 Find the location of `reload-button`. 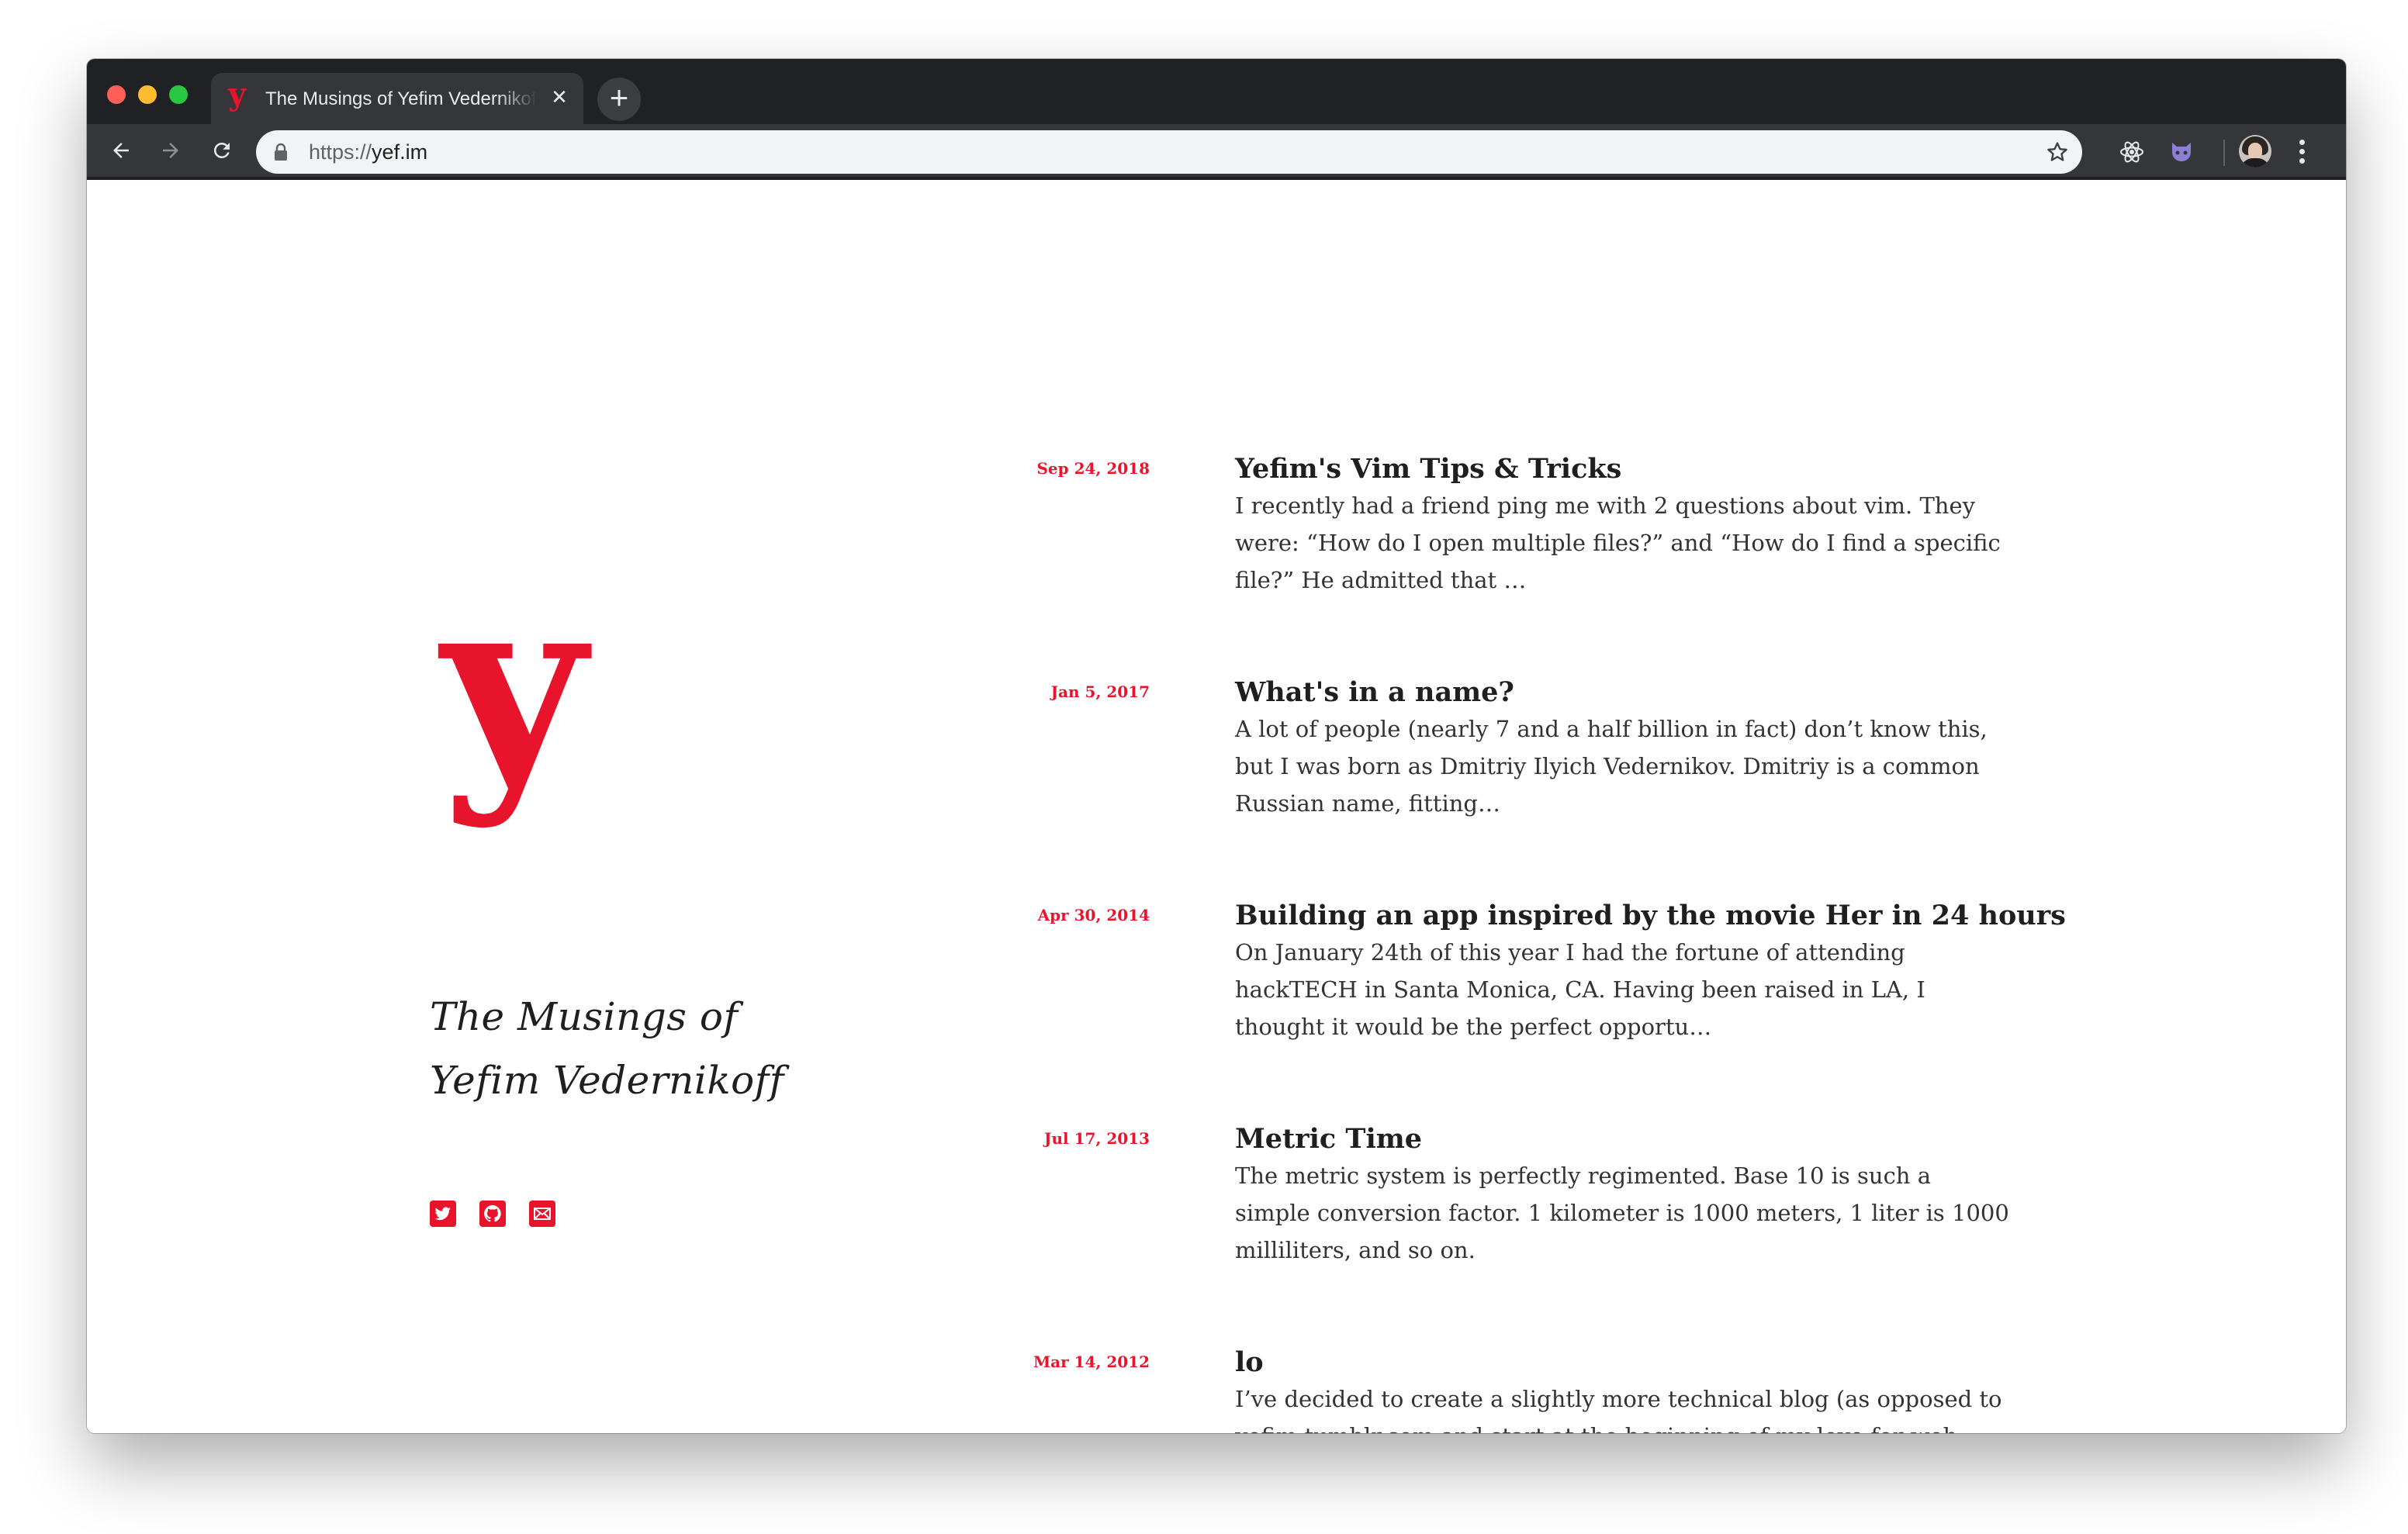

reload-button is located at coordinates (221, 150).